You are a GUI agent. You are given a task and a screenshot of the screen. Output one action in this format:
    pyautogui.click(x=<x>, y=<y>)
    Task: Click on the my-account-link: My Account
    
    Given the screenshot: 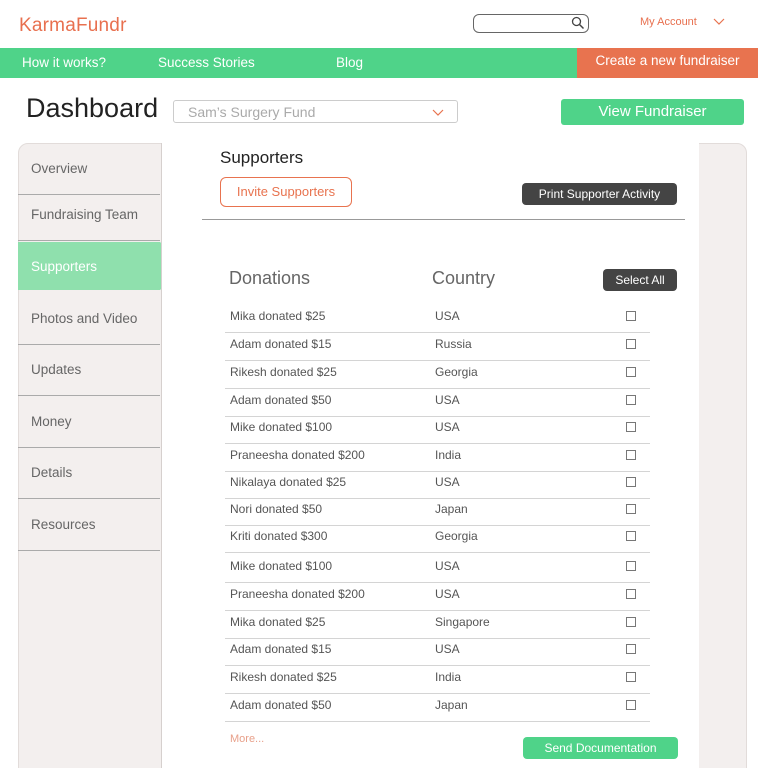 What is the action you would take?
    pyautogui.click(x=668, y=22)
    